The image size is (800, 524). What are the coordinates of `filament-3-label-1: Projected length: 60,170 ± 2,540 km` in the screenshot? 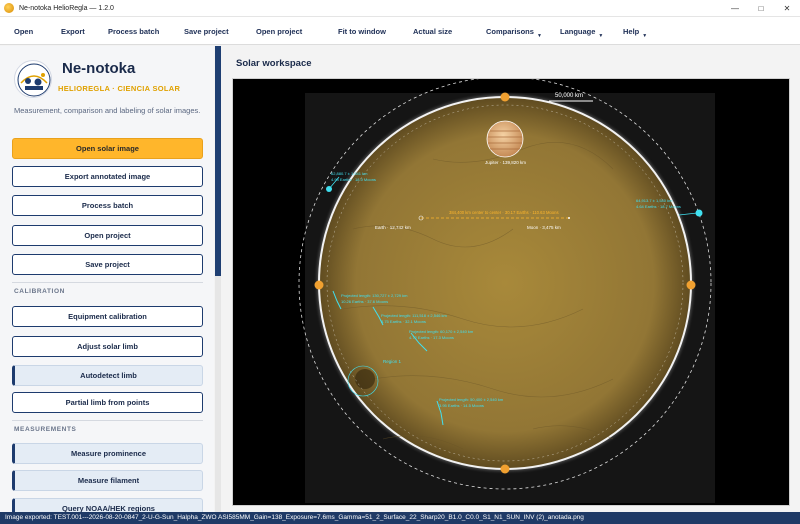 It's located at (441, 331).